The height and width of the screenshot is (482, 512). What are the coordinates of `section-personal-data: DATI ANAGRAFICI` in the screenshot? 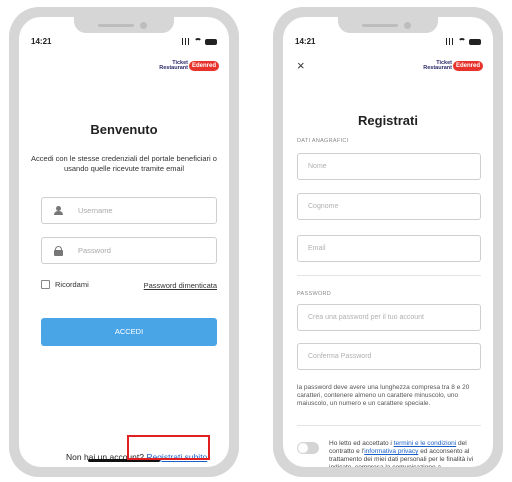 It's located at (323, 141).